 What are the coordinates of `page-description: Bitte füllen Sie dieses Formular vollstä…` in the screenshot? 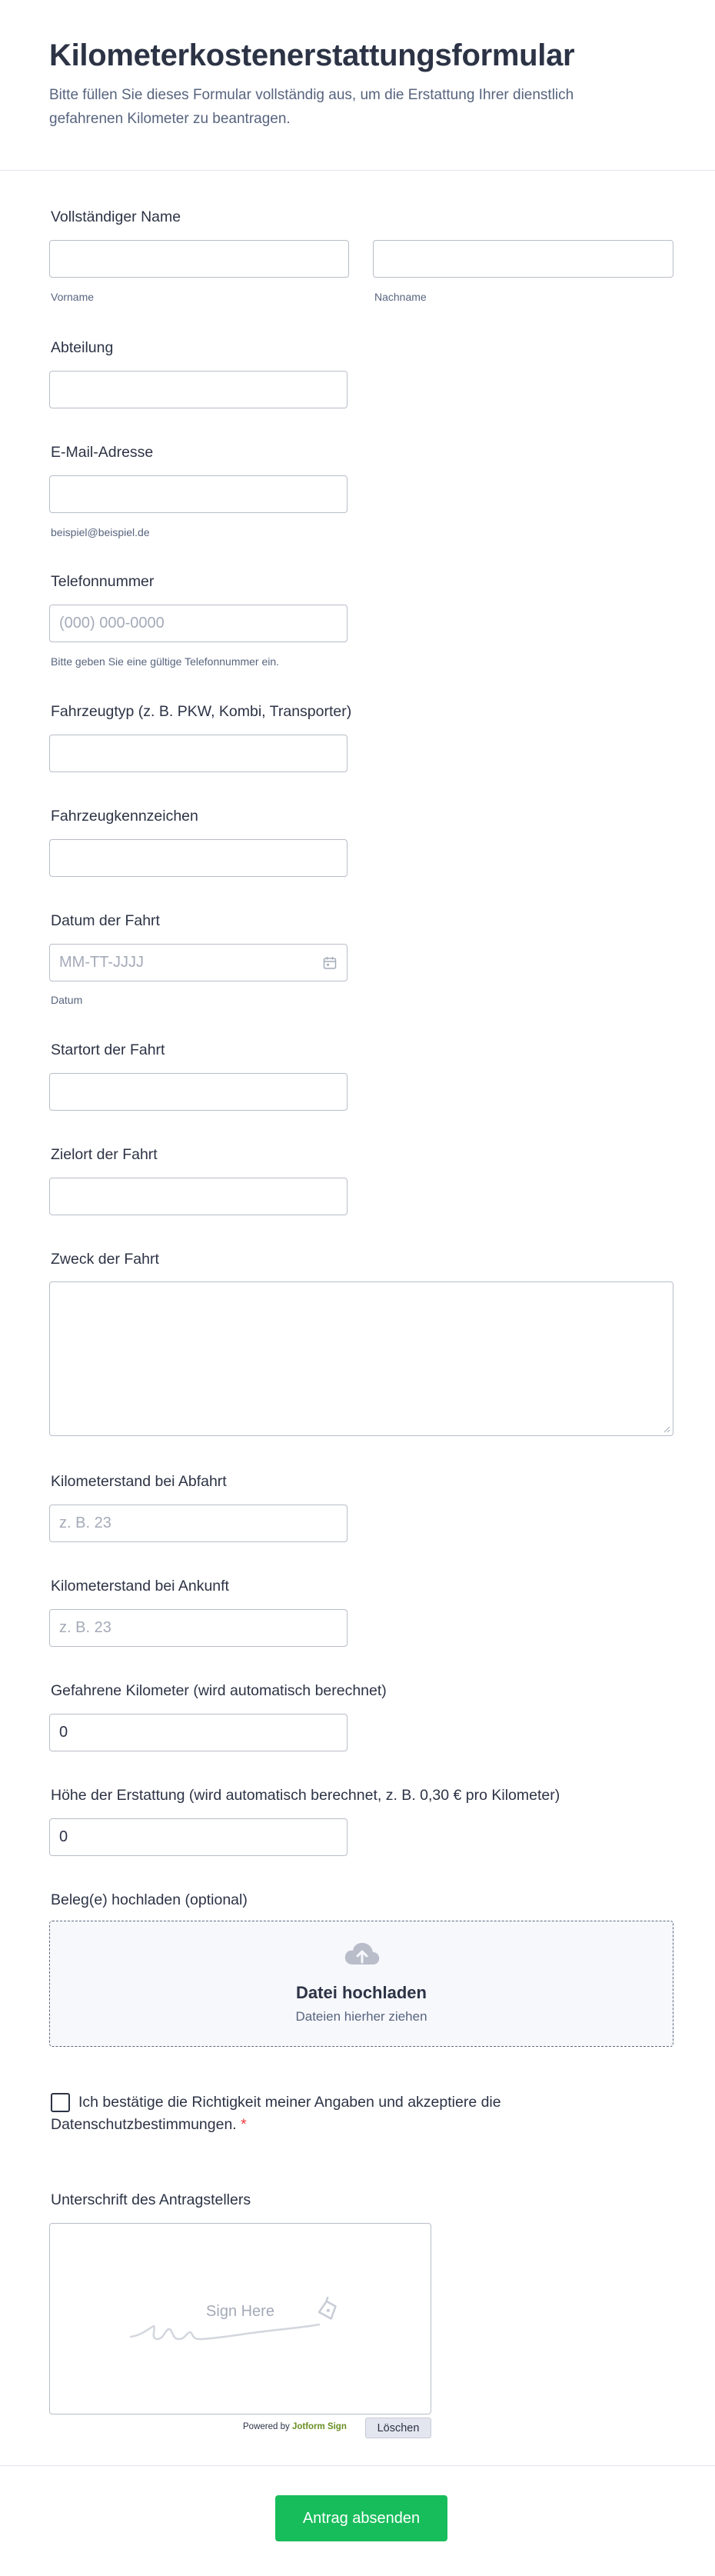 It's located at (311, 107).